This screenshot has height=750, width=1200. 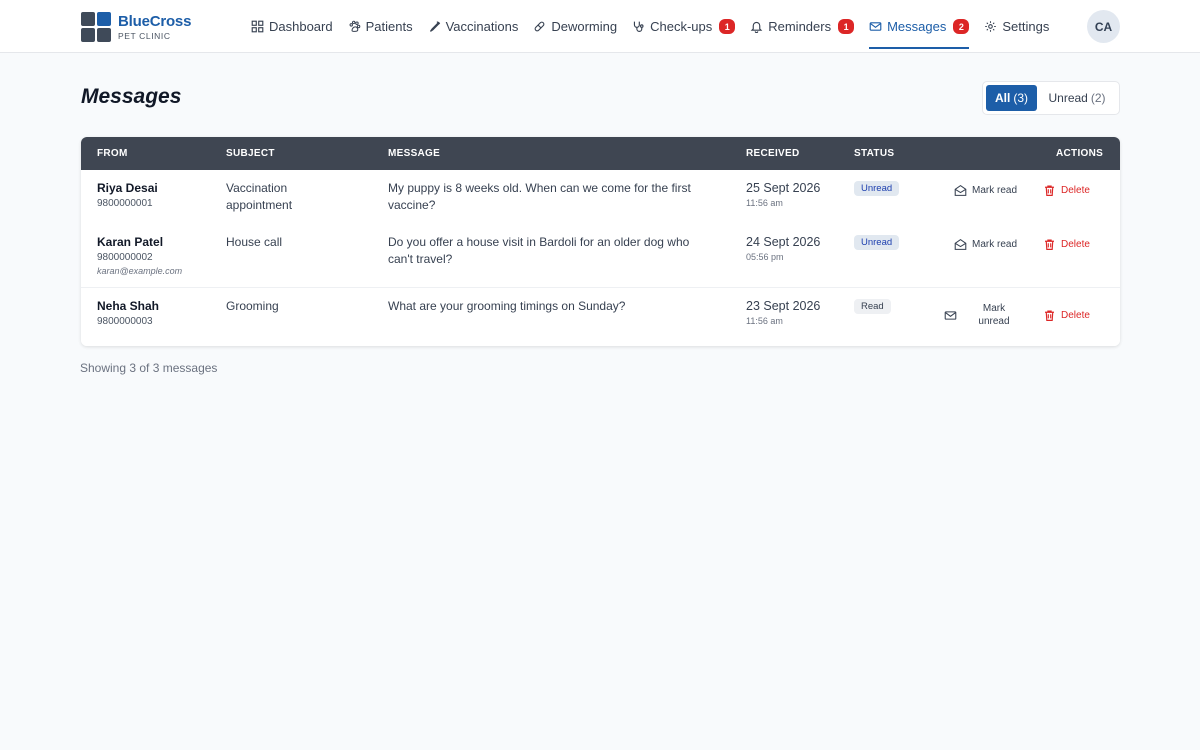 I want to click on nav-patients-label: Patients, so click(x=389, y=26).